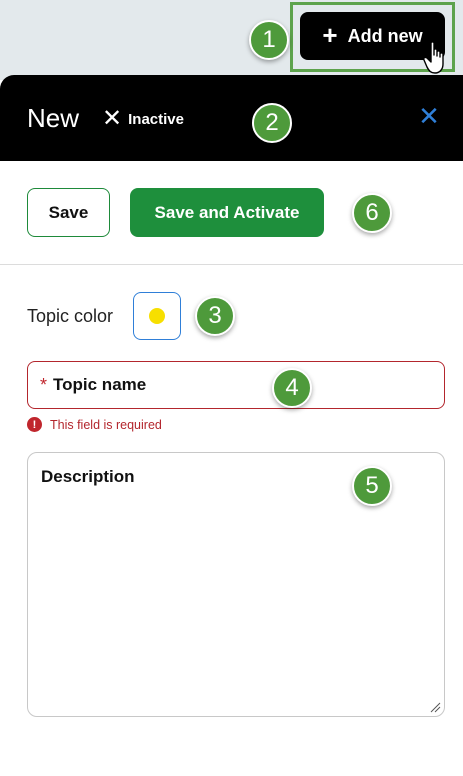 The width and height of the screenshot is (463, 776). I want to click on topic-color-label: Topic color, so click(70, 316).